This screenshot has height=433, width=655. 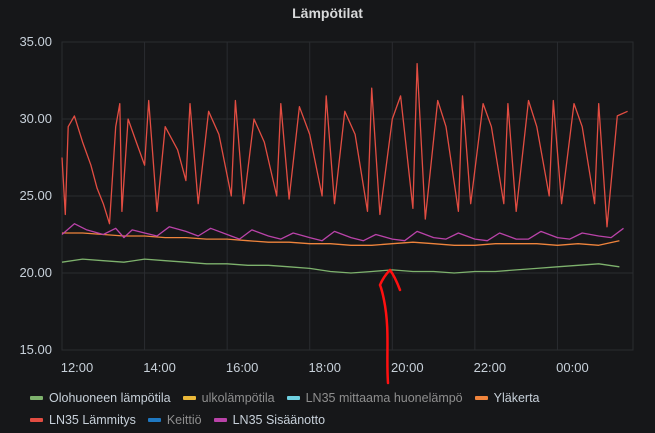 I want to click on y-axis-ticks: 15.00 20.00 25.00 30.00 35.00, so click(x=35, y=195).